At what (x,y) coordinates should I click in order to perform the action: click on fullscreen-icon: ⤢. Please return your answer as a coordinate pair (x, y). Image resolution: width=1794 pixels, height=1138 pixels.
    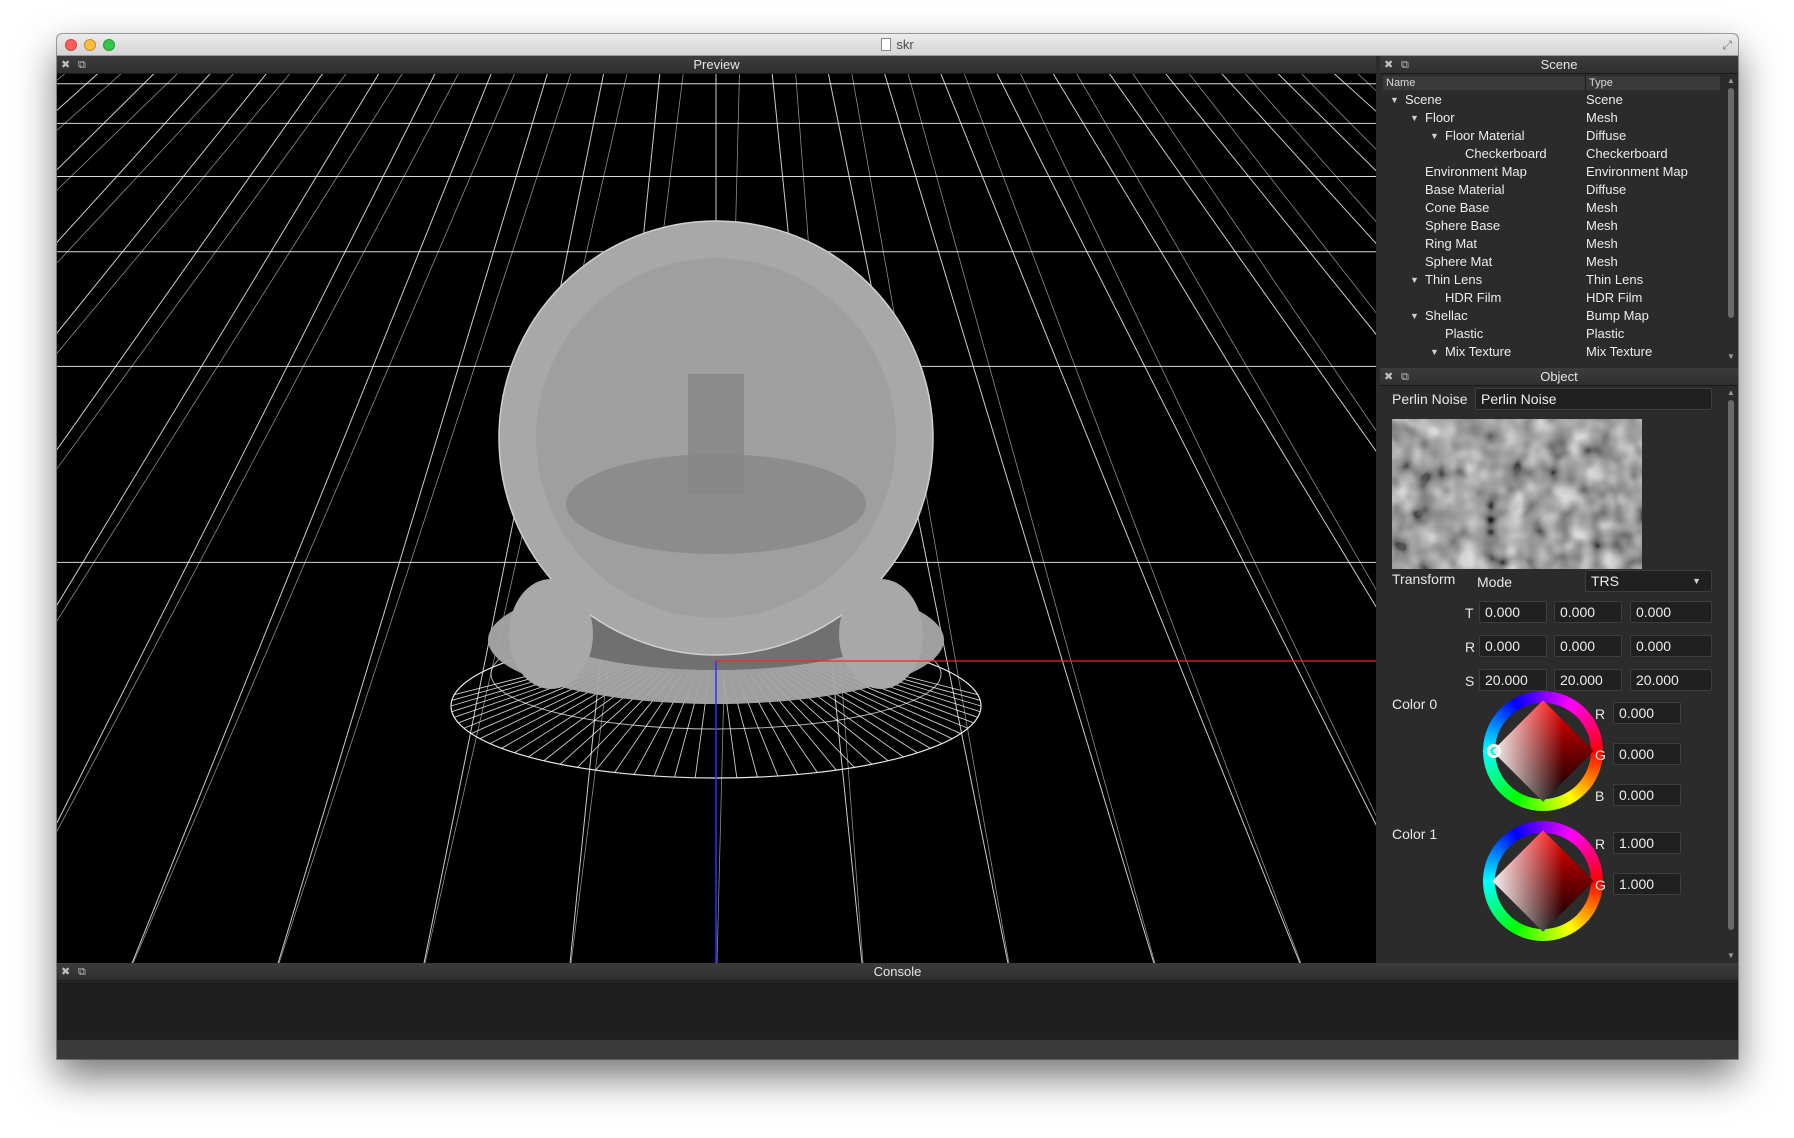
    Looking at the image, I should click on (1727, 45).